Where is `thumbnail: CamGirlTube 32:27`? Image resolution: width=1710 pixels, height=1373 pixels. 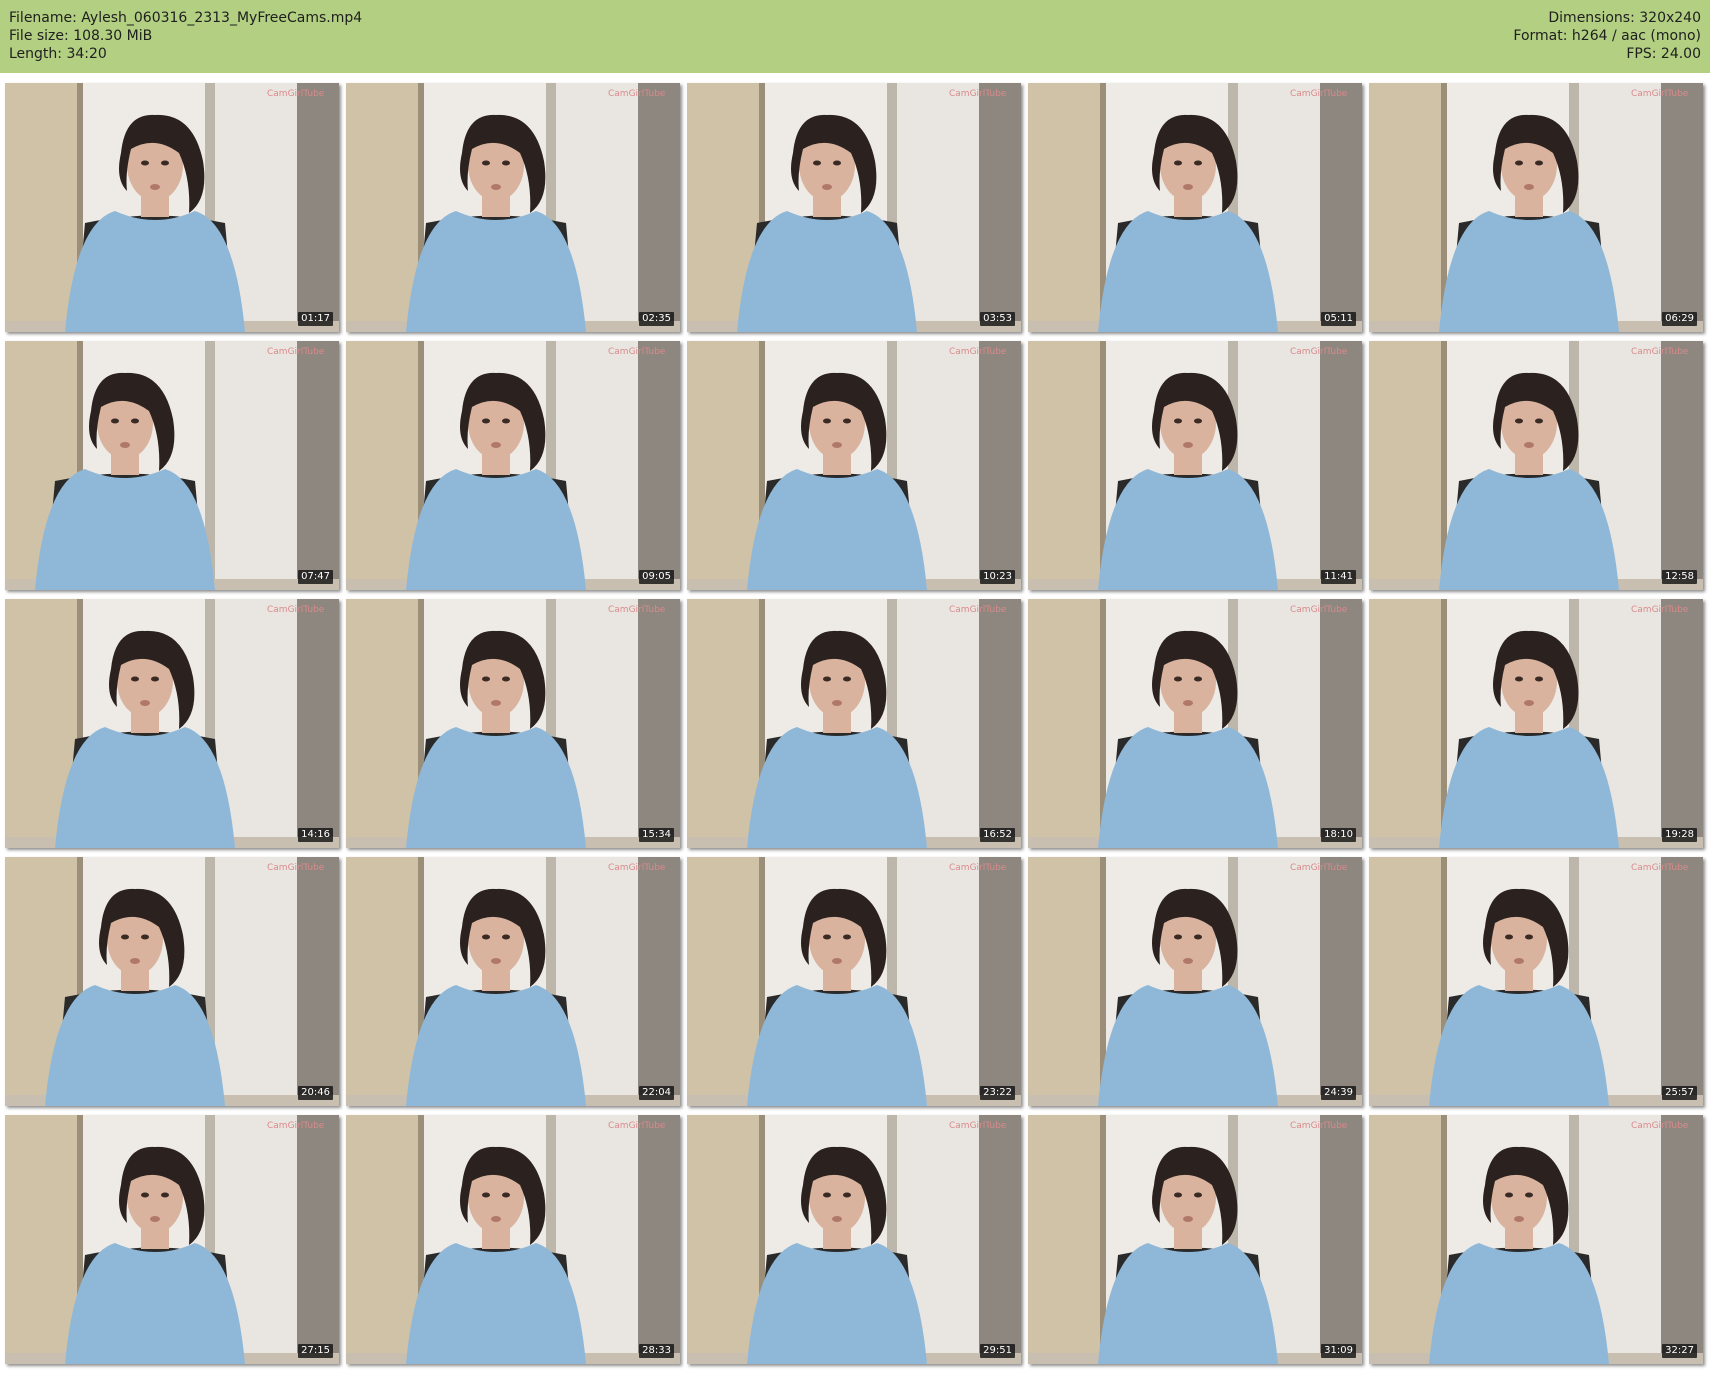
thumbnail: CamGirlTube 32:27 is located at coordinates (1536, 1239).